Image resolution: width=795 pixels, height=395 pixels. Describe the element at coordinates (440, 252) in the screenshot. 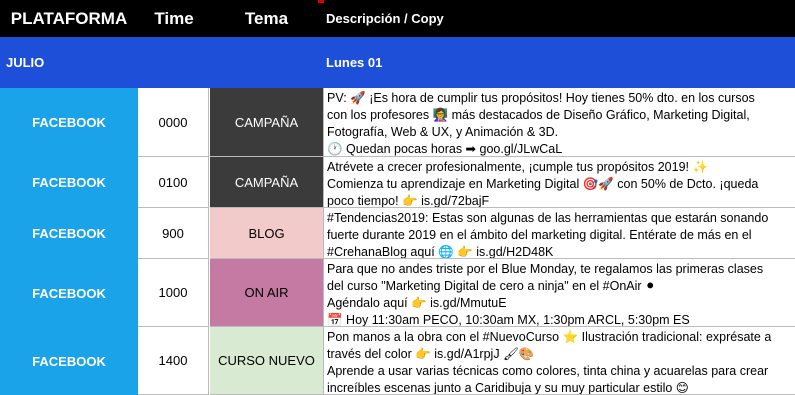

I see `description-line: #CrehanaBlog aquí 🌐 👉 is.gd/H2D48K` at that location.